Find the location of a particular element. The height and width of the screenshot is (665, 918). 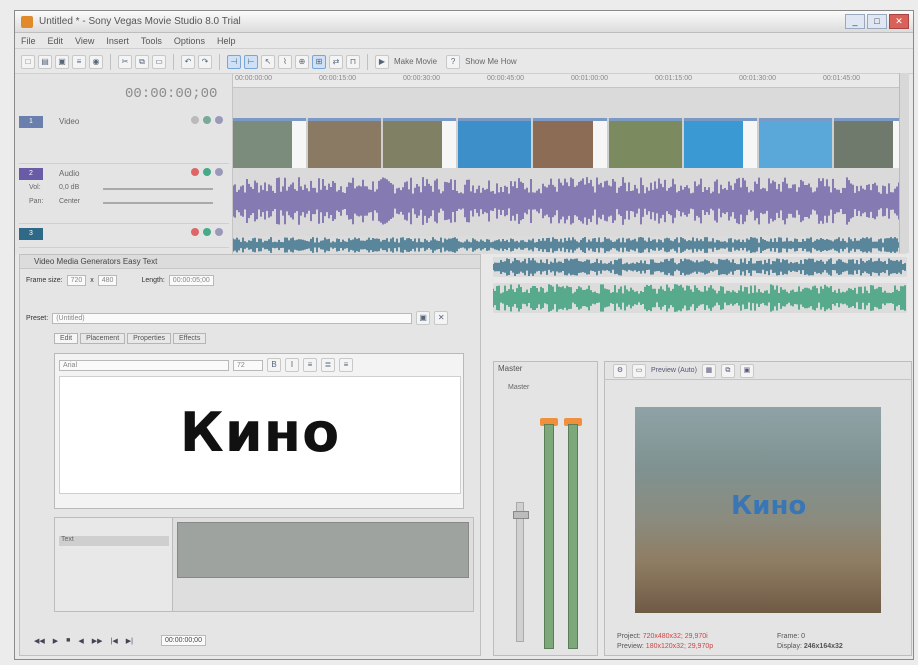

audio-track-2-header: 3 is located at coordinates (124, 237).